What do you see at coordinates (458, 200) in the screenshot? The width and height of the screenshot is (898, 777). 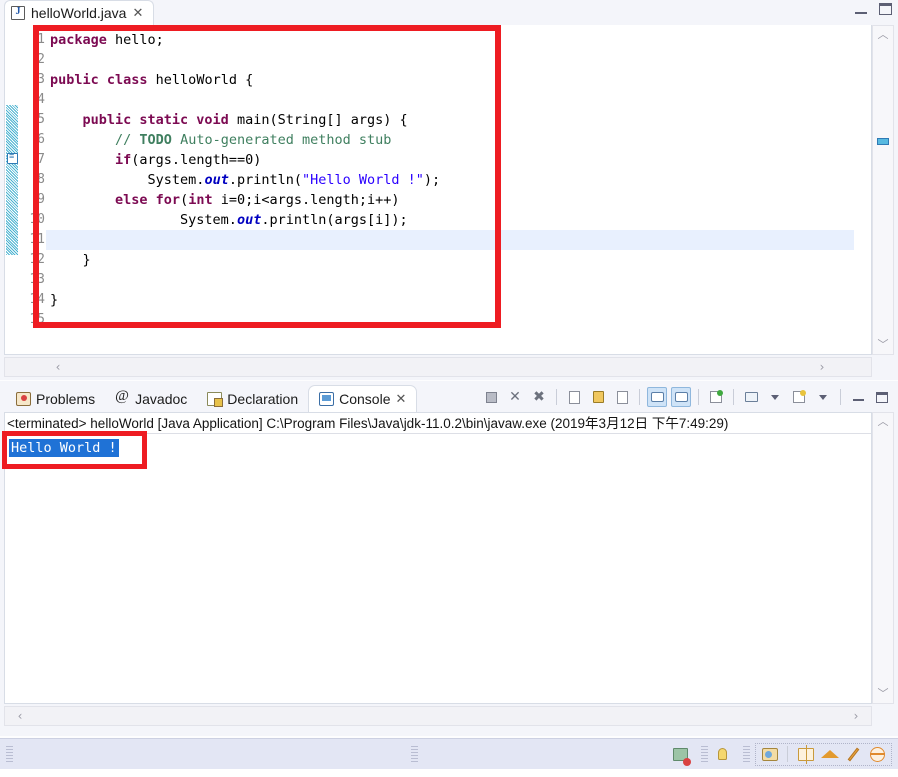 I see `code-line: else for(int i=0;i<args.length;i++)` at bounding box center [458, 200].